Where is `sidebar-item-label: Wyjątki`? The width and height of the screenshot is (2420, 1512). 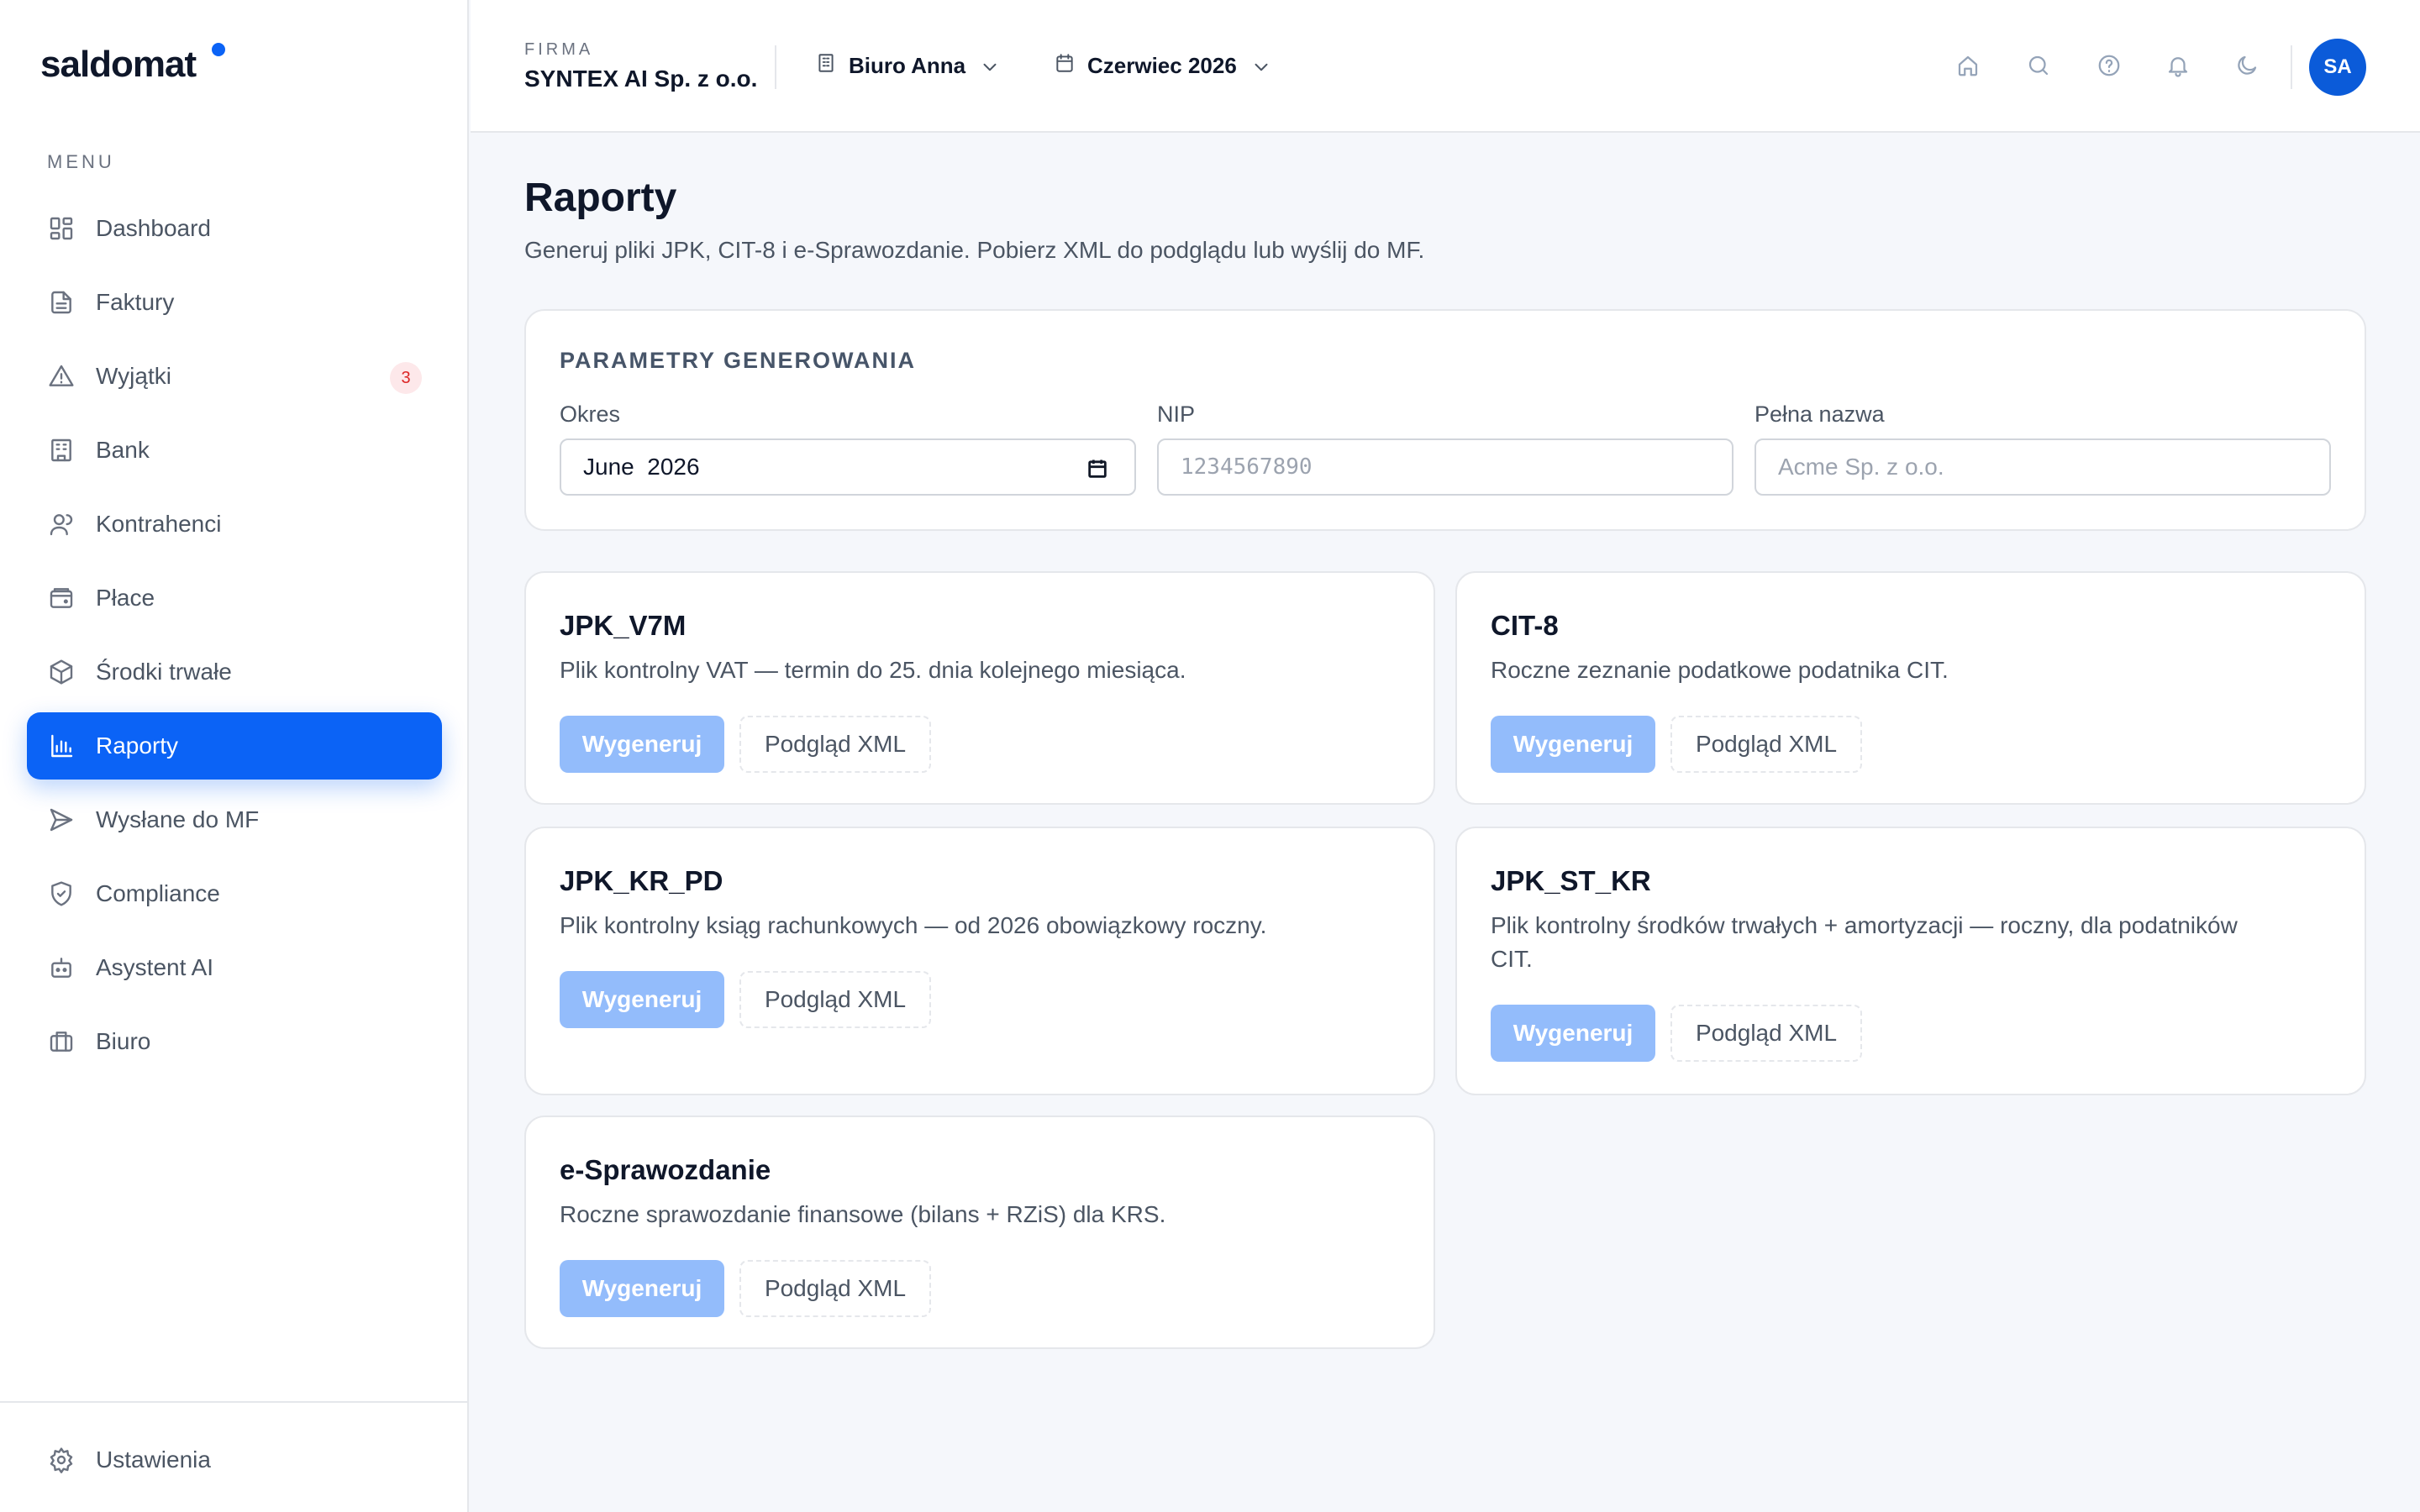
sidebar-item-label: Wyjątki is located at coordinates (133, 376).